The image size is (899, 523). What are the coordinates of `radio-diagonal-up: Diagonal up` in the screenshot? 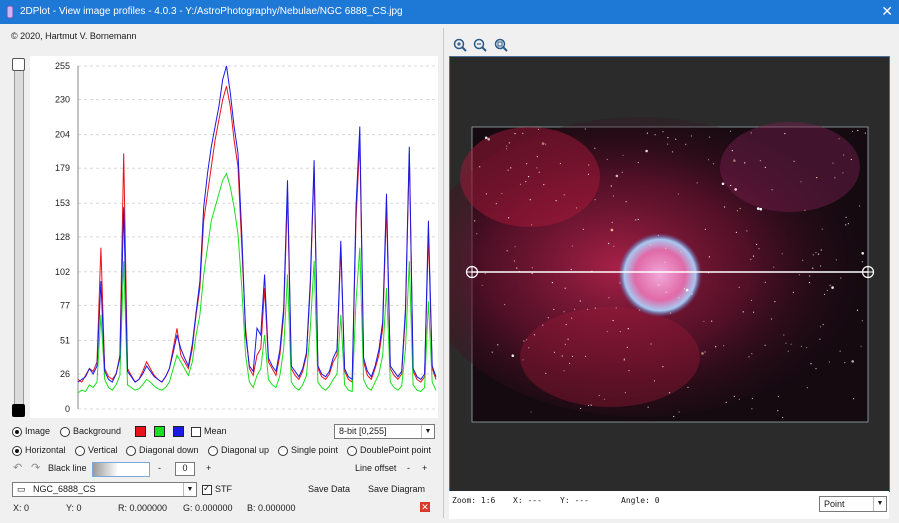 It's located at (238, 450).